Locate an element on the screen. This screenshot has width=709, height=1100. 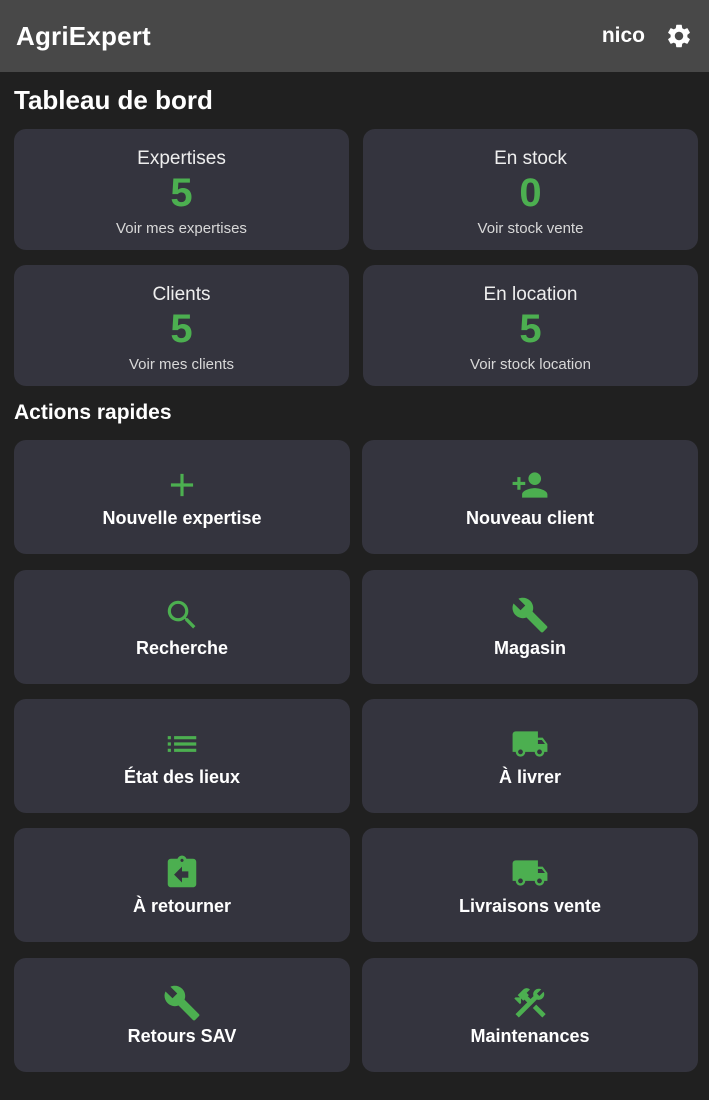
action-label: Livraisons vente is located at coordinates (530, 906).